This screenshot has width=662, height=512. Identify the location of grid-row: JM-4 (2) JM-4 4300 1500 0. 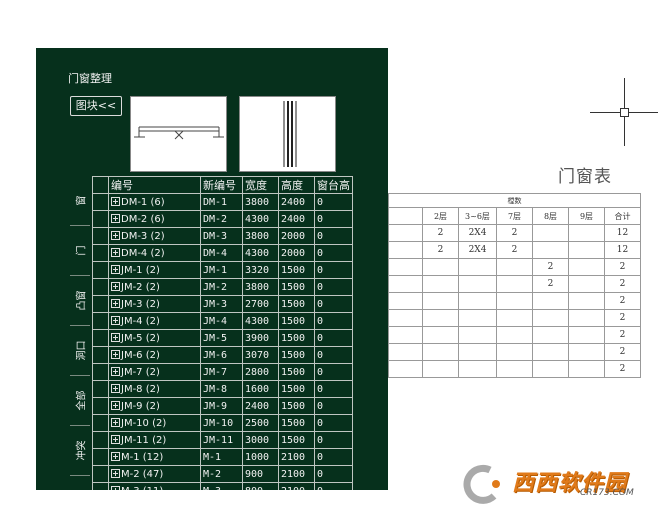
(222, 321).